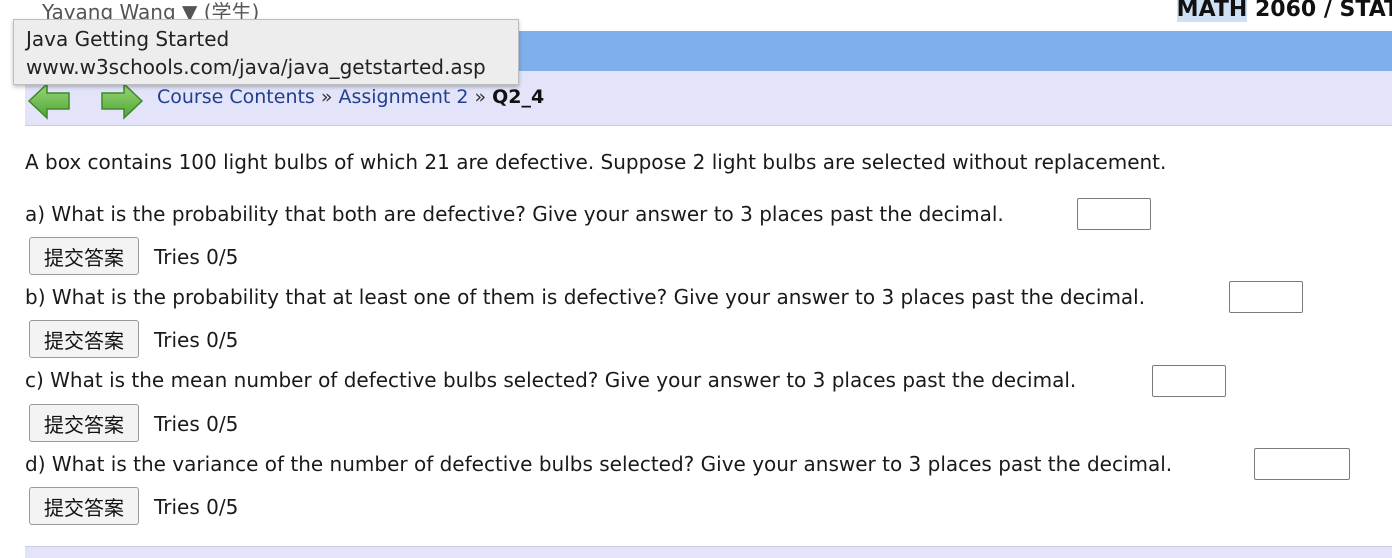  What do you see at coordinates (196, 424) in the screenshot?
I see `part-c-tries: Tries 0/5` at bounding box center [196, 424].